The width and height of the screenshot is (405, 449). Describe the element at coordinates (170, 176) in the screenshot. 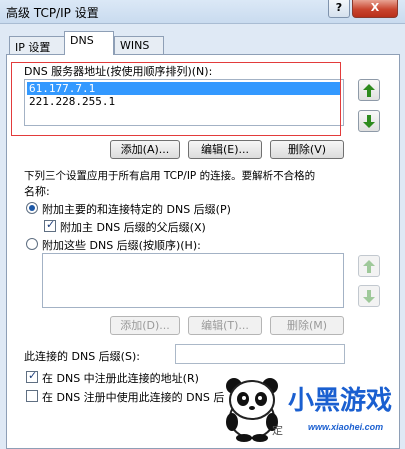

I see `resolution-description: 下列三个设置应用于所有启用 TCP/IP 的连接。要解析不合格的` at that location.